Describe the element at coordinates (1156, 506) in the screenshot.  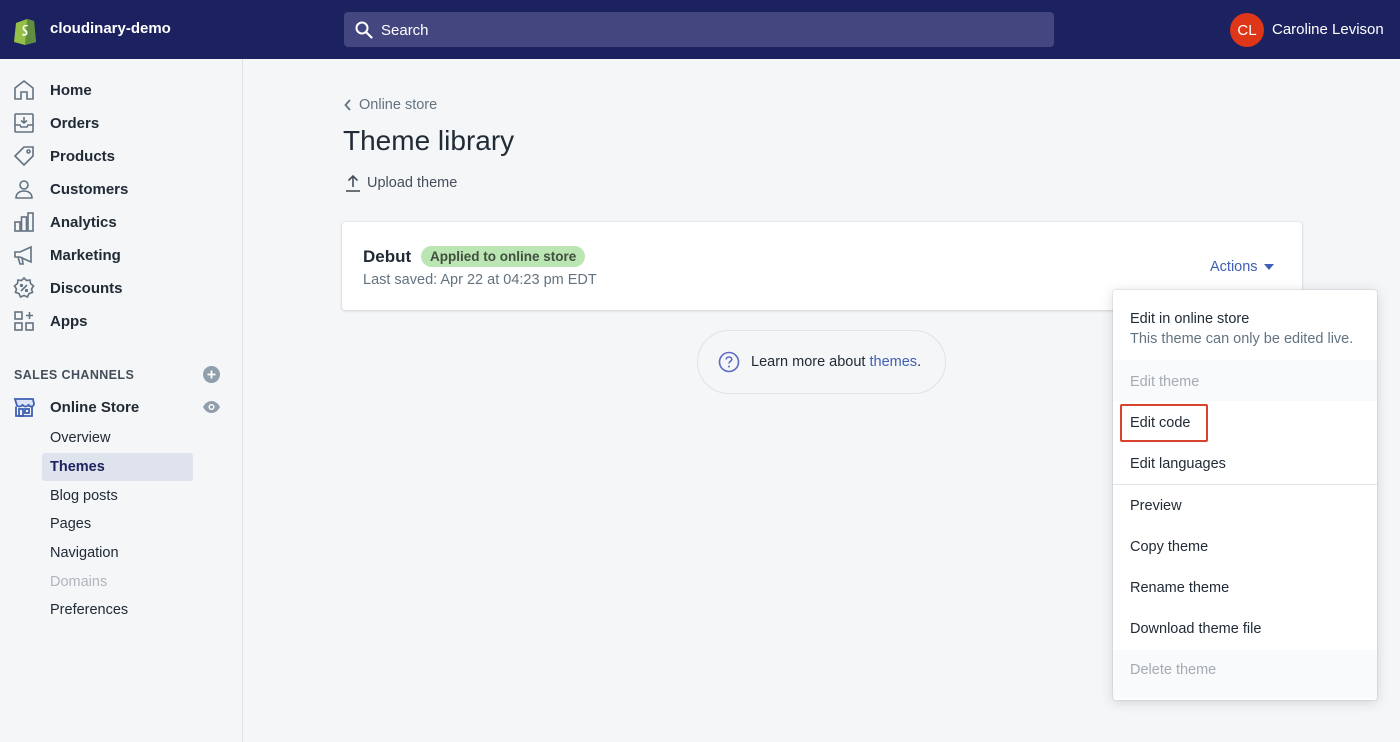
I see `menu-item-preview: Preview` at that location.